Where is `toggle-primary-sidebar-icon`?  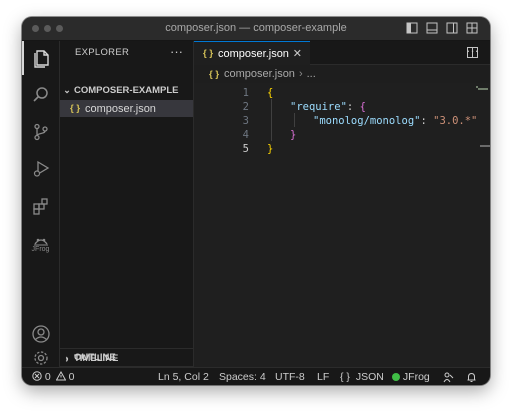
toggle-primary-sidebar-icon is located at coordinates (412, 28).